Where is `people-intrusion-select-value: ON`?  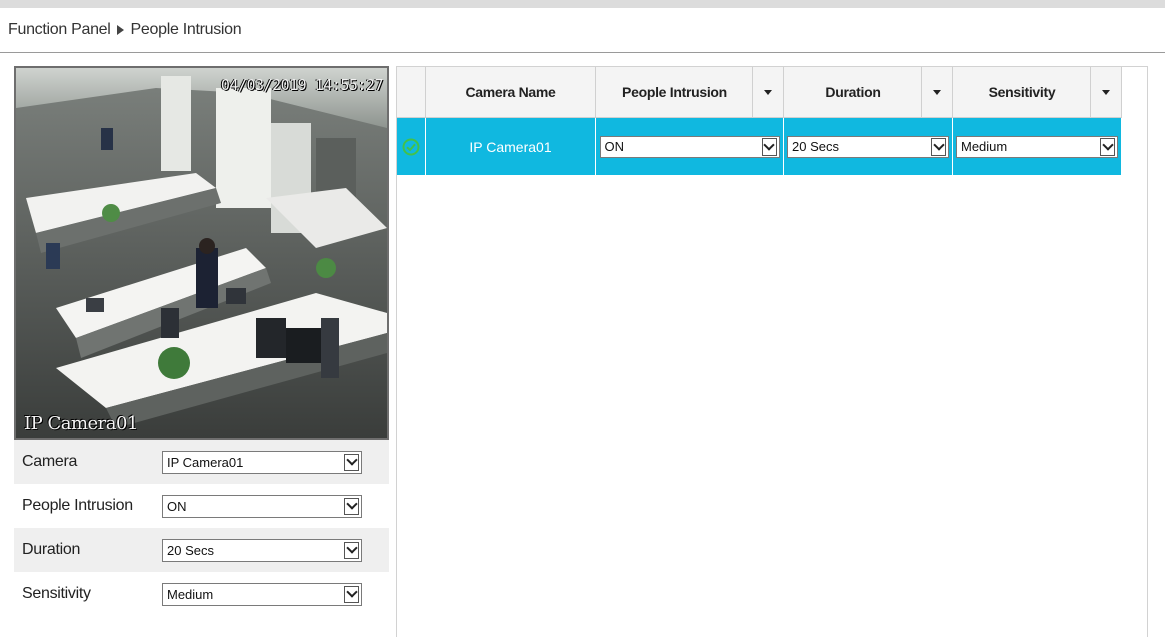
people-intrusion-select-value: ON is located at coordinates (177, 506).